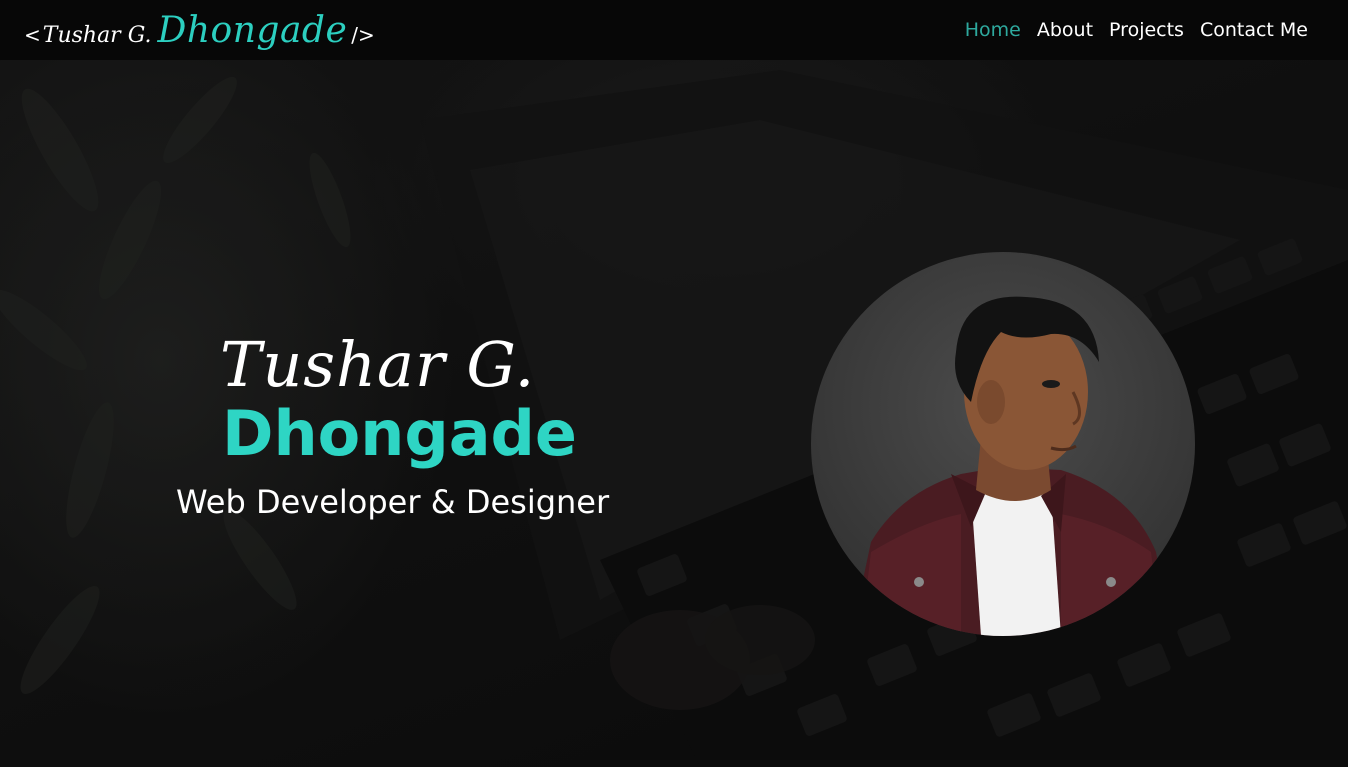  Describe the element at coordinates (363, 34) in the screenshot. I see `brand-close-bracket: />` at that location.